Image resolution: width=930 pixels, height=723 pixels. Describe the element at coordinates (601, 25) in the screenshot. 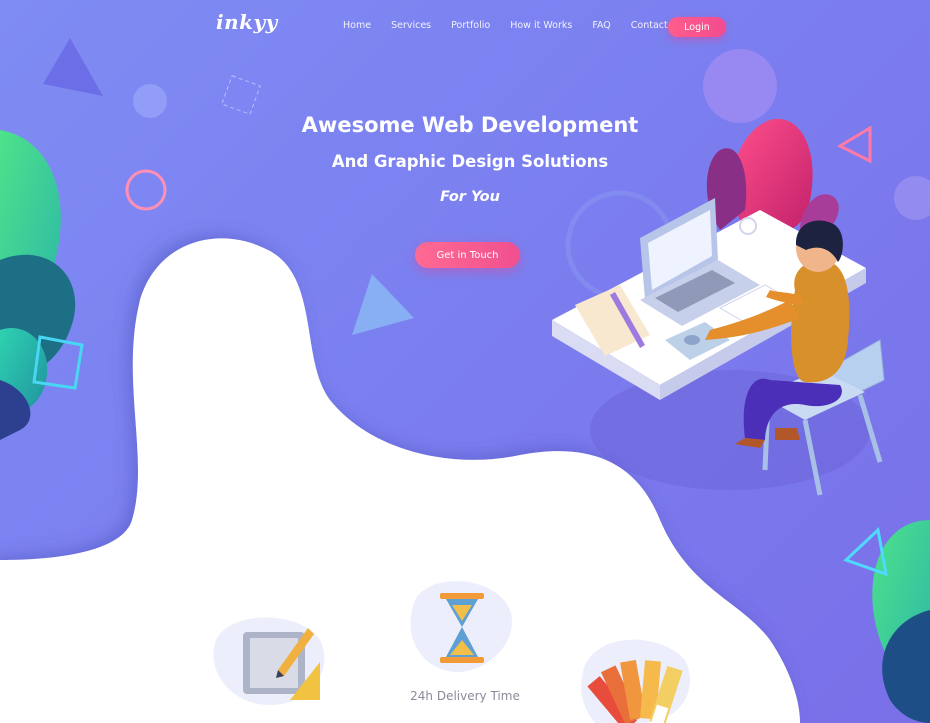

I see `nav-link-faq: FAQ` at that location.